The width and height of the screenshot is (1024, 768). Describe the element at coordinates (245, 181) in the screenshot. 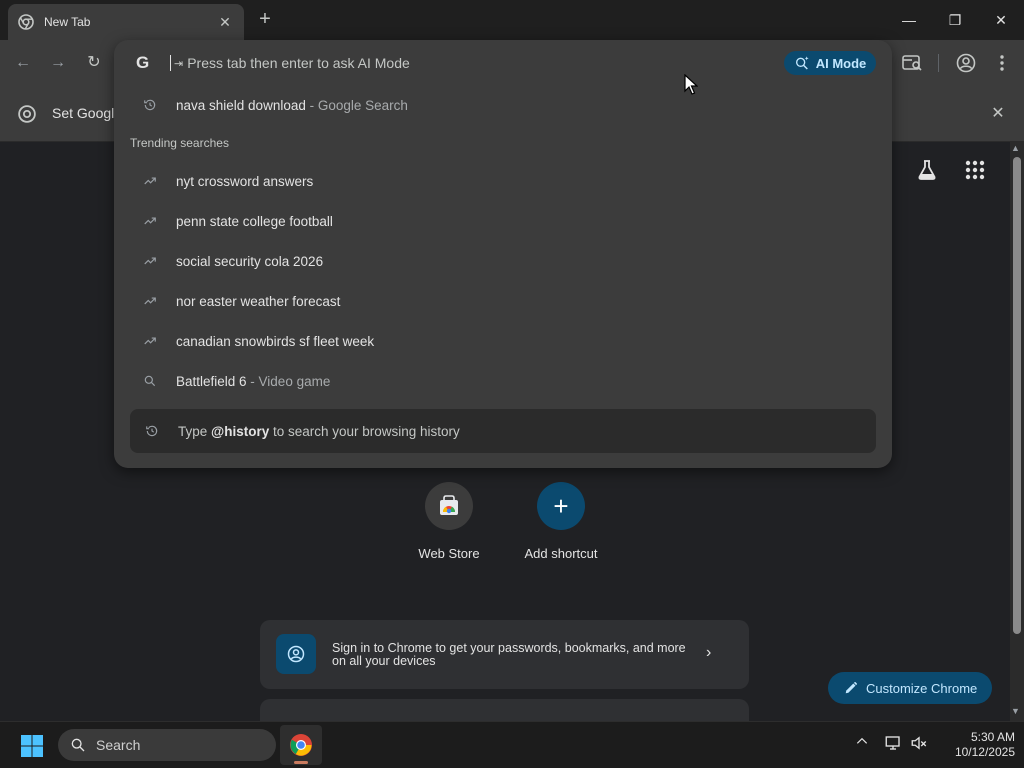

I see `suggestion-text: nyt crossword answers` at that location.